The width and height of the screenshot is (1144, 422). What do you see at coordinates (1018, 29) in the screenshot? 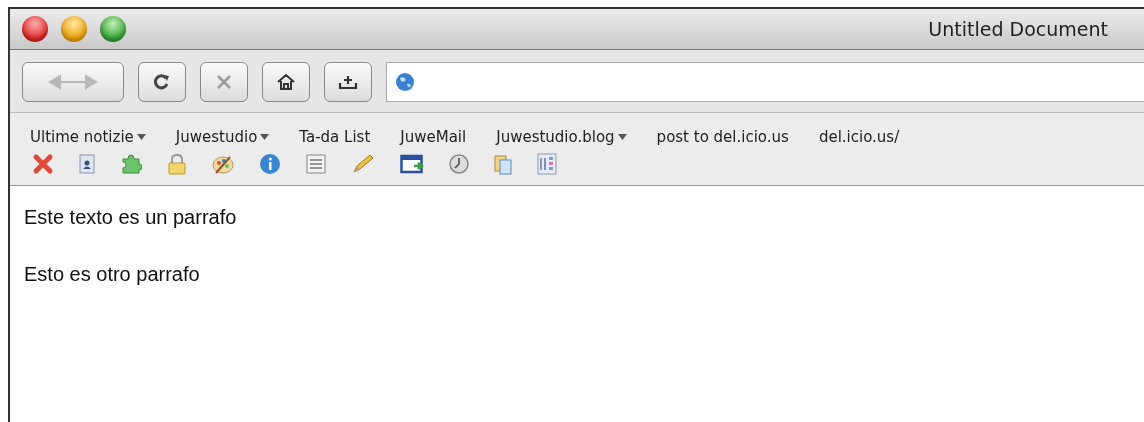
I see `window-title: Untitled Document` at bounding box center [1018, 29].